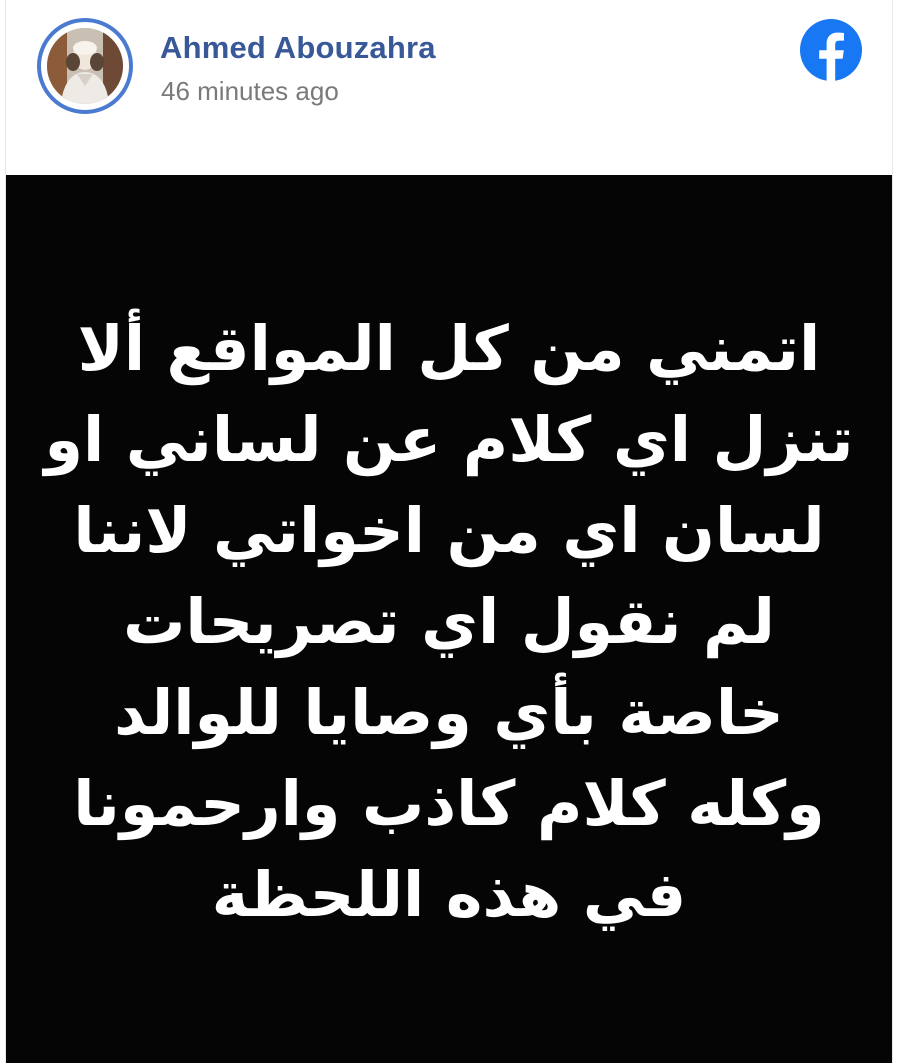 The height and width of the screenshot is (1063, 923). I want to click on post-timestamp: 46 minutes ago, so click(250, 91).